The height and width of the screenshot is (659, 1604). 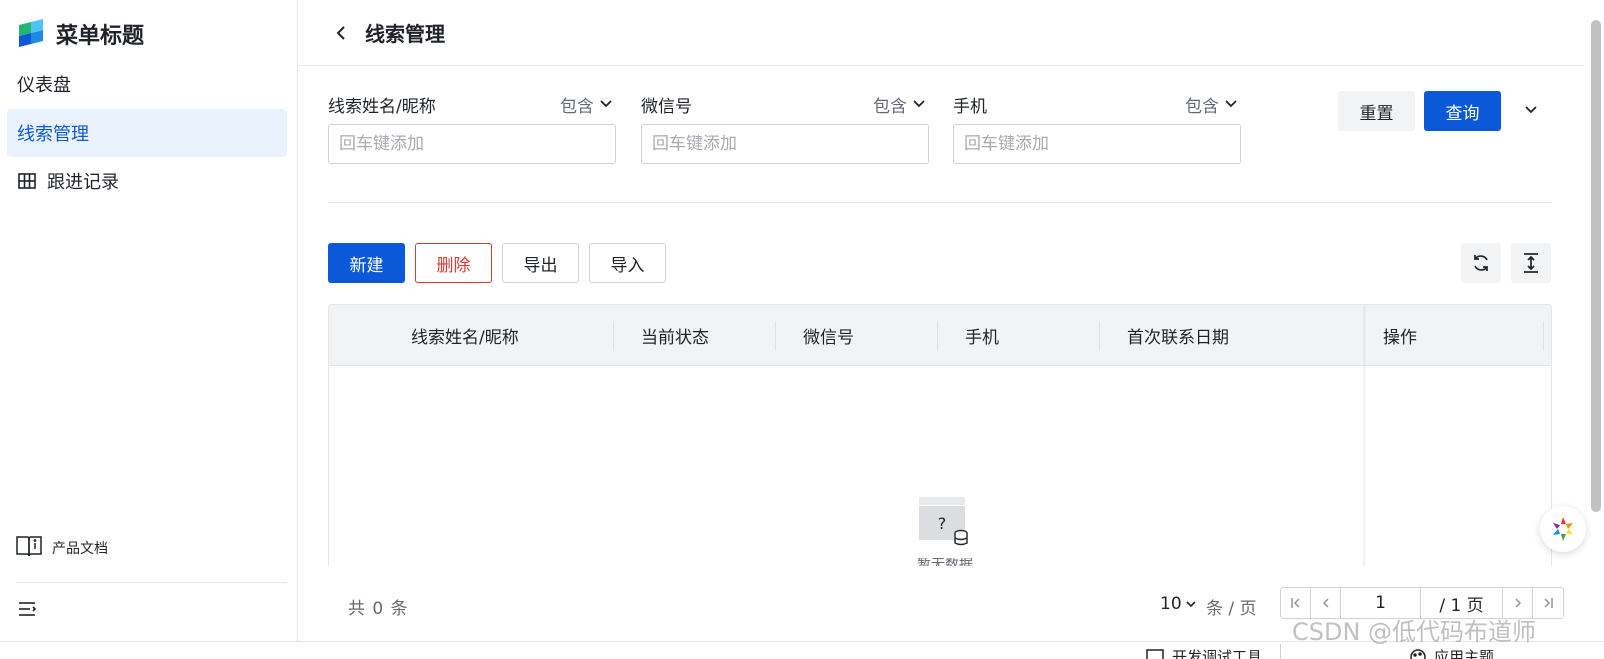 I want to click on product-docs-link: 产品文档, so click(x=62, y=548).